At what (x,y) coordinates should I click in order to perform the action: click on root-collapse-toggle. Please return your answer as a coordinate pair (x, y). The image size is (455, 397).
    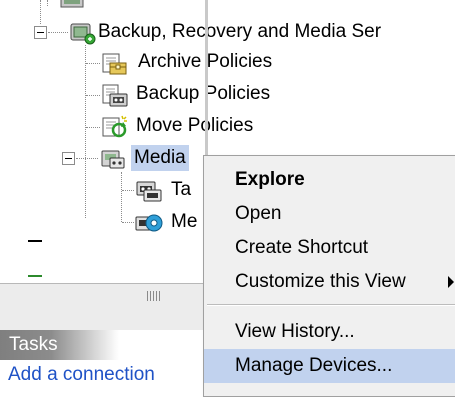
    Looking at the image, I should click on (40, 32).